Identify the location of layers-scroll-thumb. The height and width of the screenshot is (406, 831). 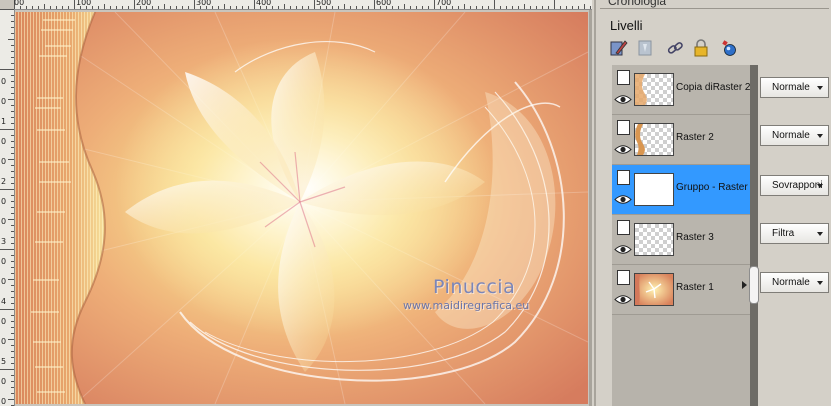
(754, 285).